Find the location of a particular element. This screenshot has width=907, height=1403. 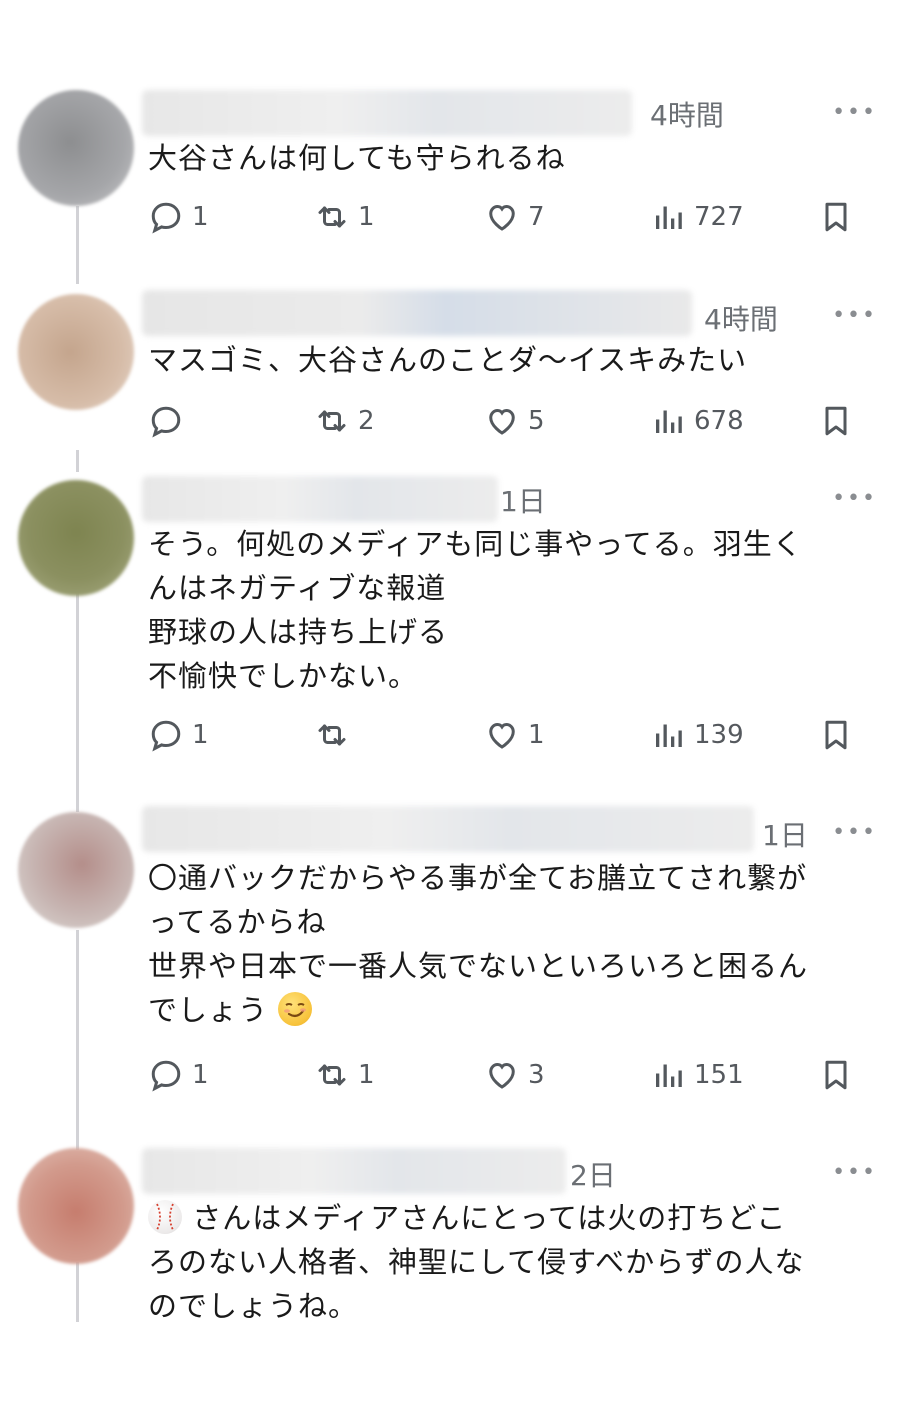

post-text-fragment: でしょう is located at coordinates (208, 1010).